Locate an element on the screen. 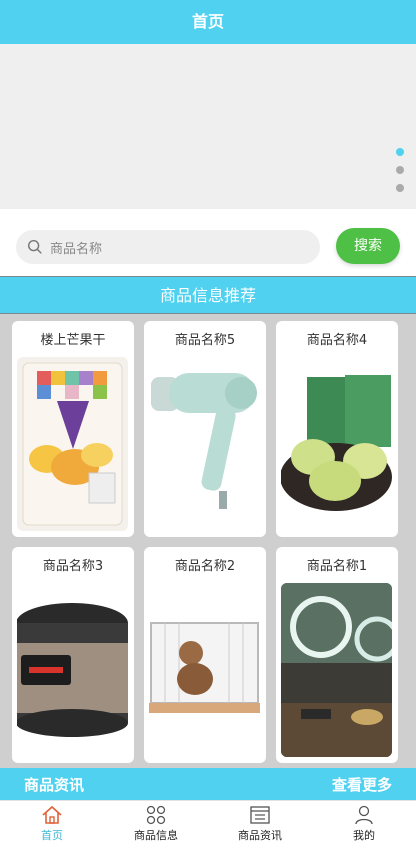 The width and height of the screenshot is (416, 849). product-card: 商品名称4 is located at coordinates (337, 429).